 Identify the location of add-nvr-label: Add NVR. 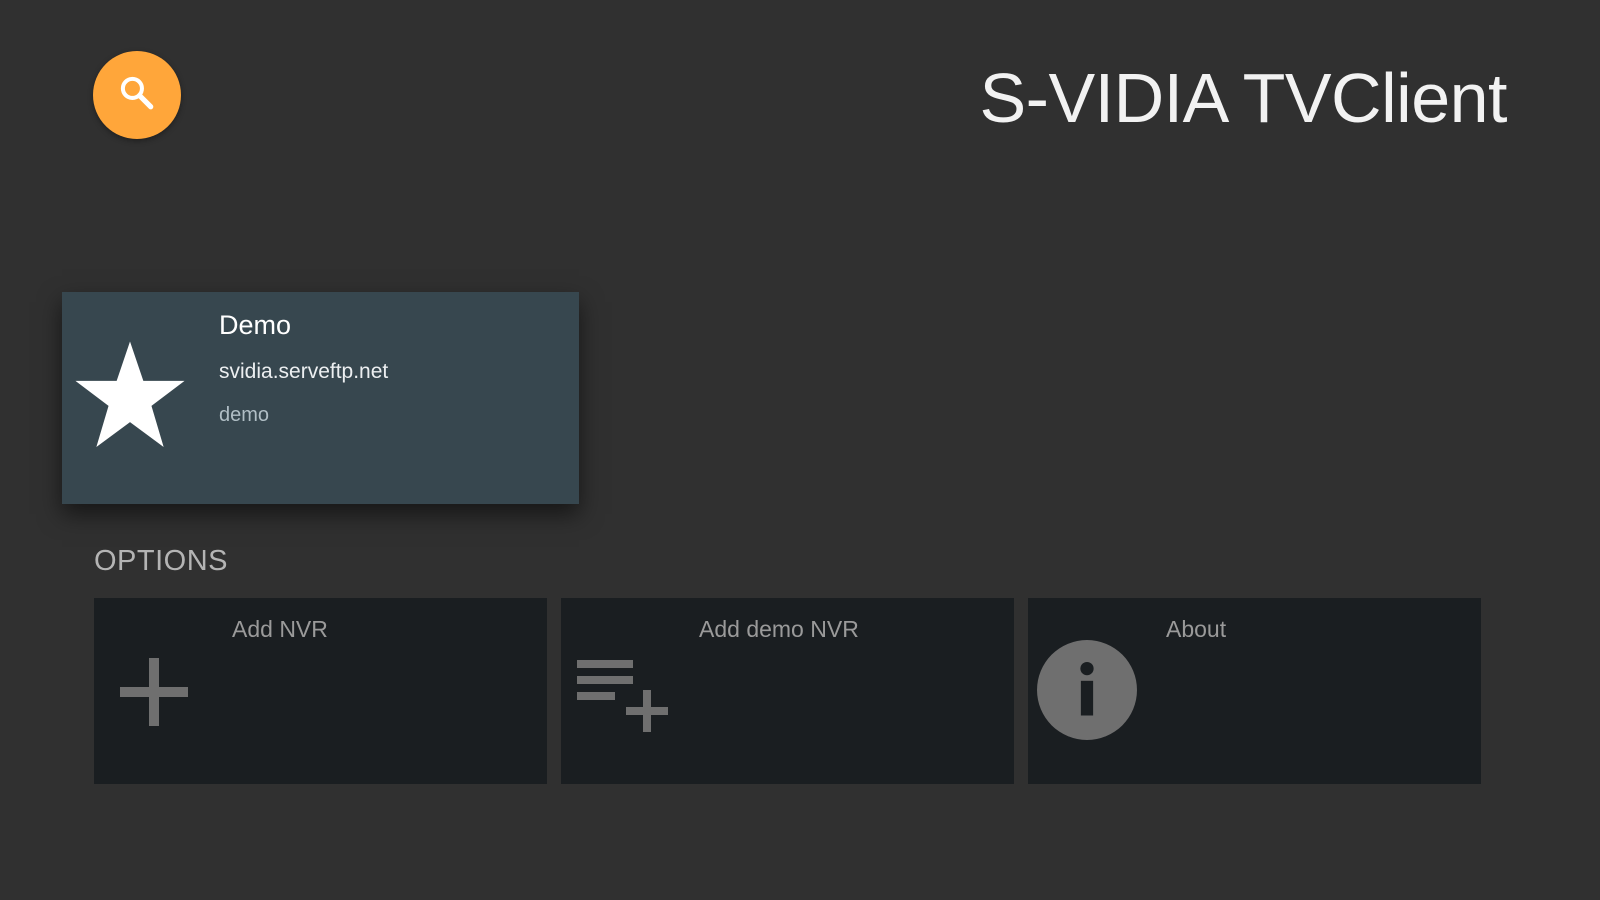
(280, 629).